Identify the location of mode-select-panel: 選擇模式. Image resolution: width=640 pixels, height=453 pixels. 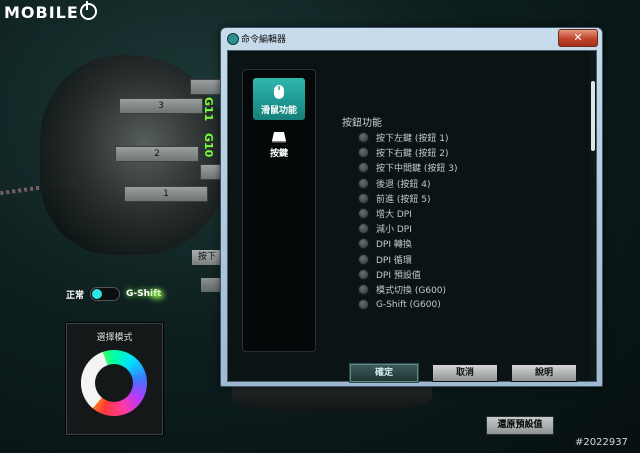
(114, 379).